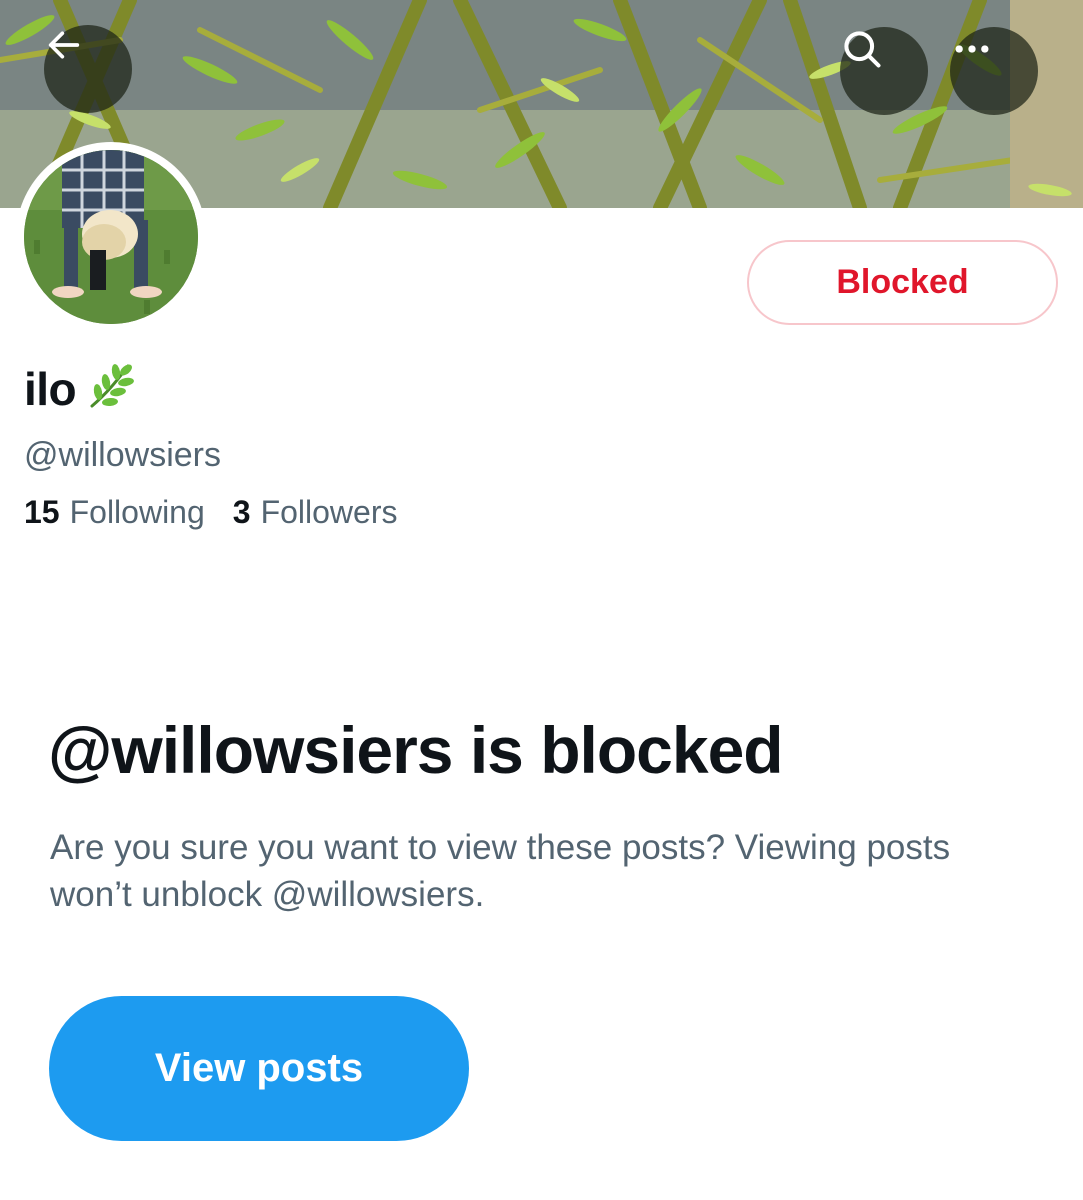 This screenshot has height=1200, width=1083. What do you see at coordinates (210, 512) in the screenshot?
I see `profile-stats: 15 Following 3 Followers` at bounding box center [210, 512].